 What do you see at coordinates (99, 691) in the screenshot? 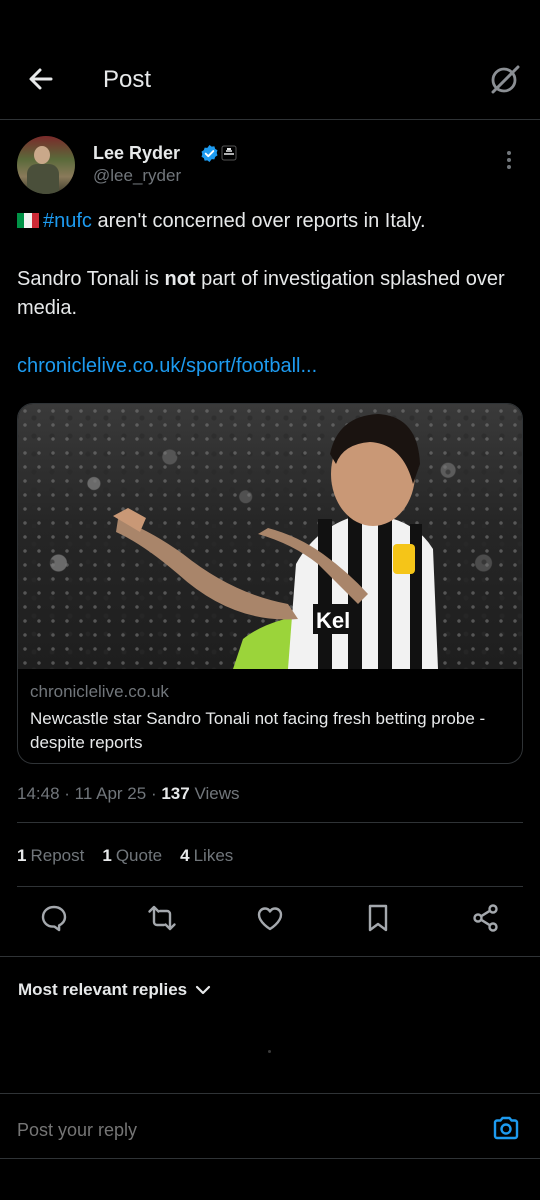
I see `card-domain: chroniclelive.co.uk` at bounding box center [99, 691].